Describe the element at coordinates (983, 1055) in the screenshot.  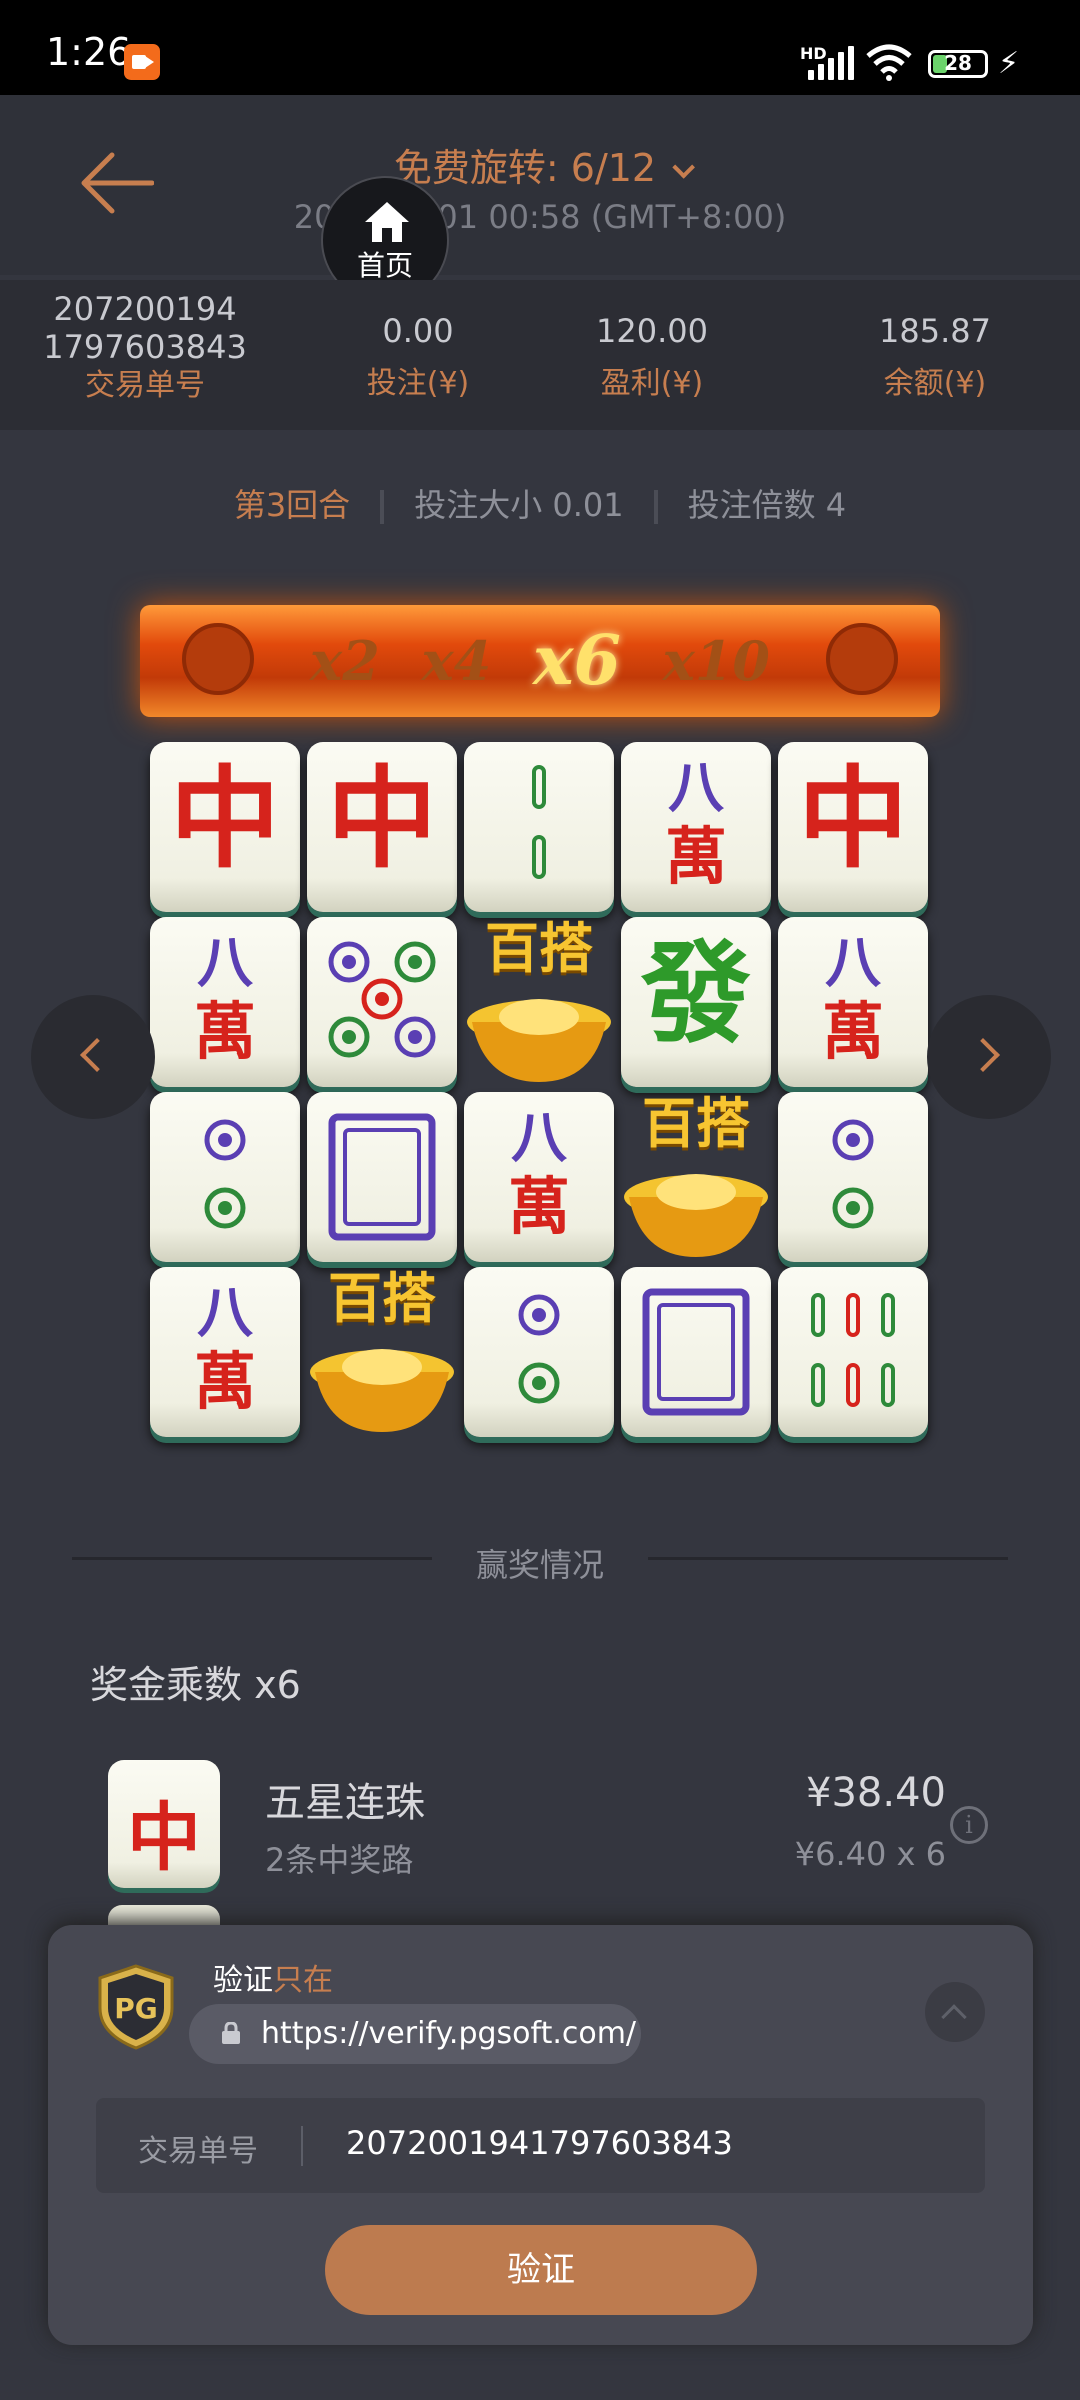
I see `chevron-right-icon` at that location.